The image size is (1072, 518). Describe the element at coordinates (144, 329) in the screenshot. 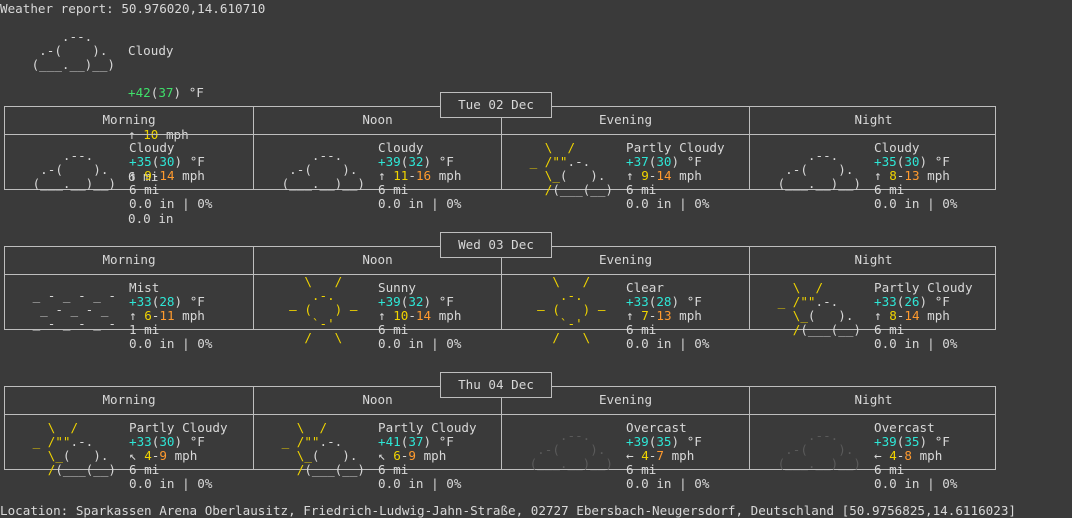

I see `period-visibility: 1 mi` at that location.